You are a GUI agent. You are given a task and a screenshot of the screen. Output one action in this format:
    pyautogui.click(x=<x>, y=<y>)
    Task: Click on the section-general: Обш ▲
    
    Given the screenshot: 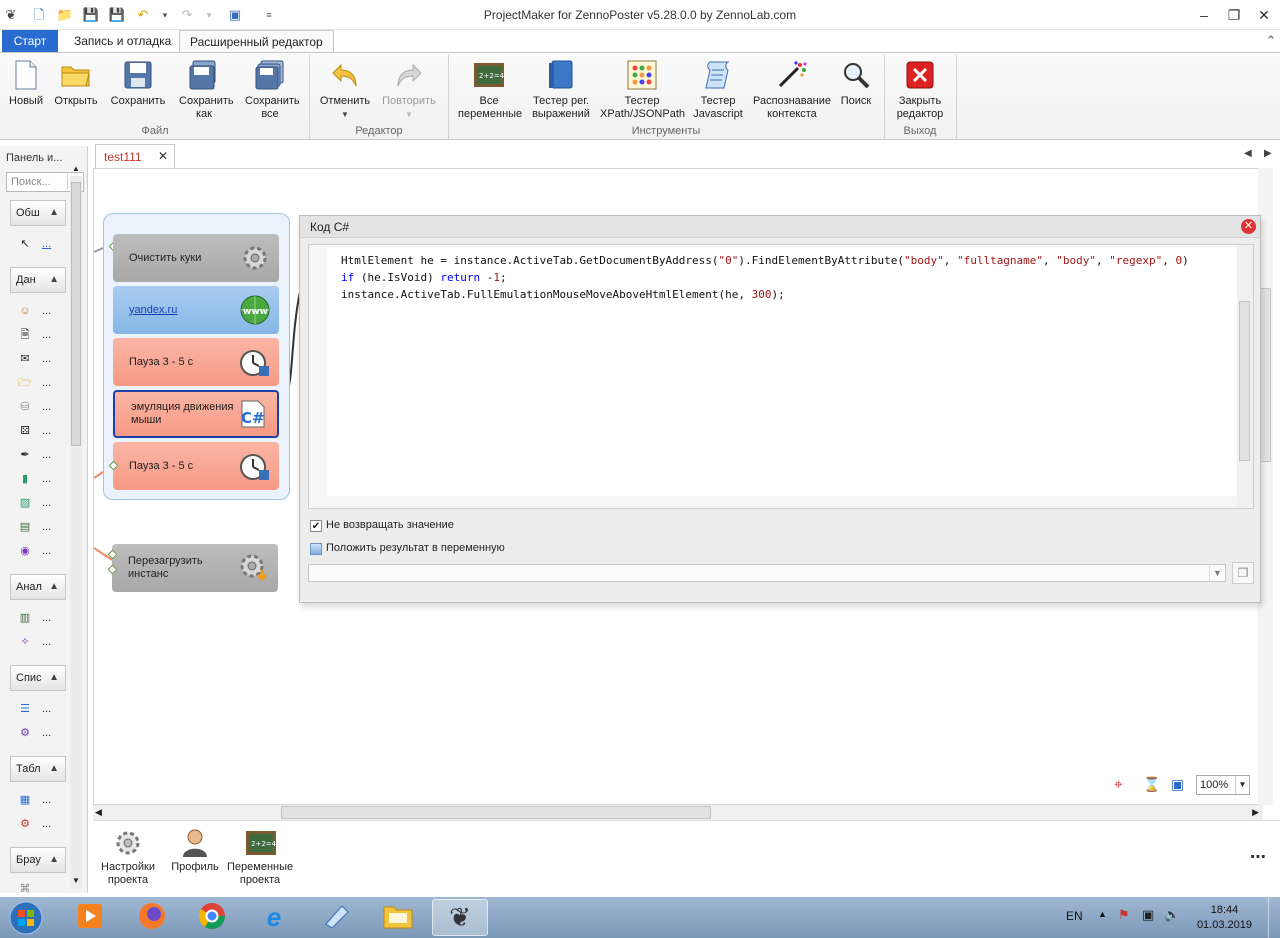 What is the action you would take?
    pyautogui.click(x=38, y=213)
    